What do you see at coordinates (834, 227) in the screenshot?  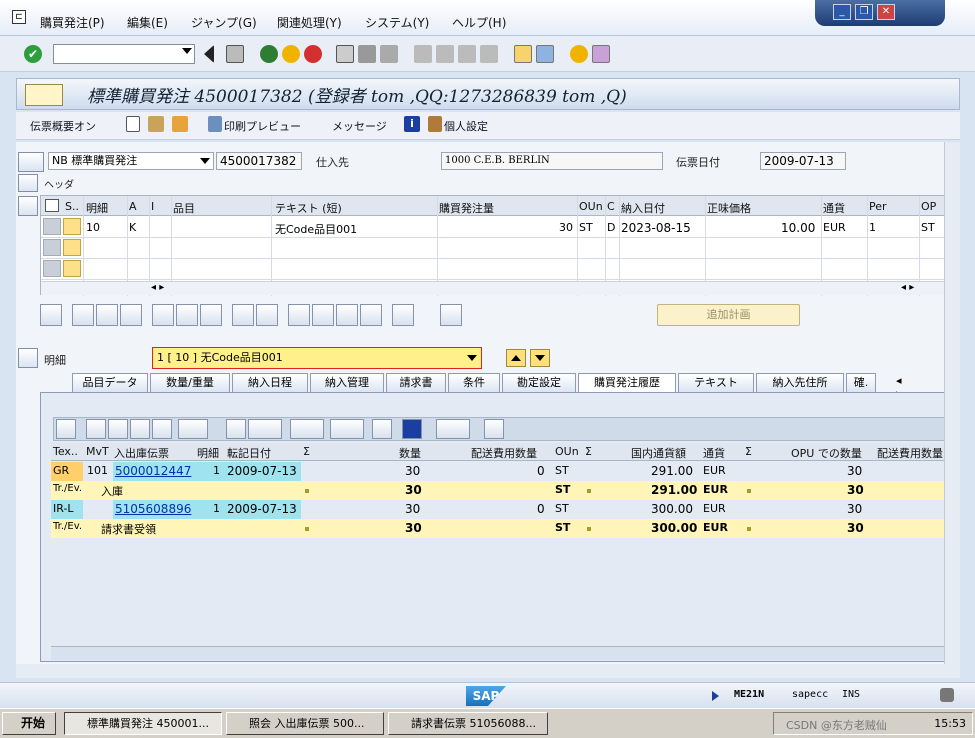 I see `currency: EUR` at bounding box center [834, 227].